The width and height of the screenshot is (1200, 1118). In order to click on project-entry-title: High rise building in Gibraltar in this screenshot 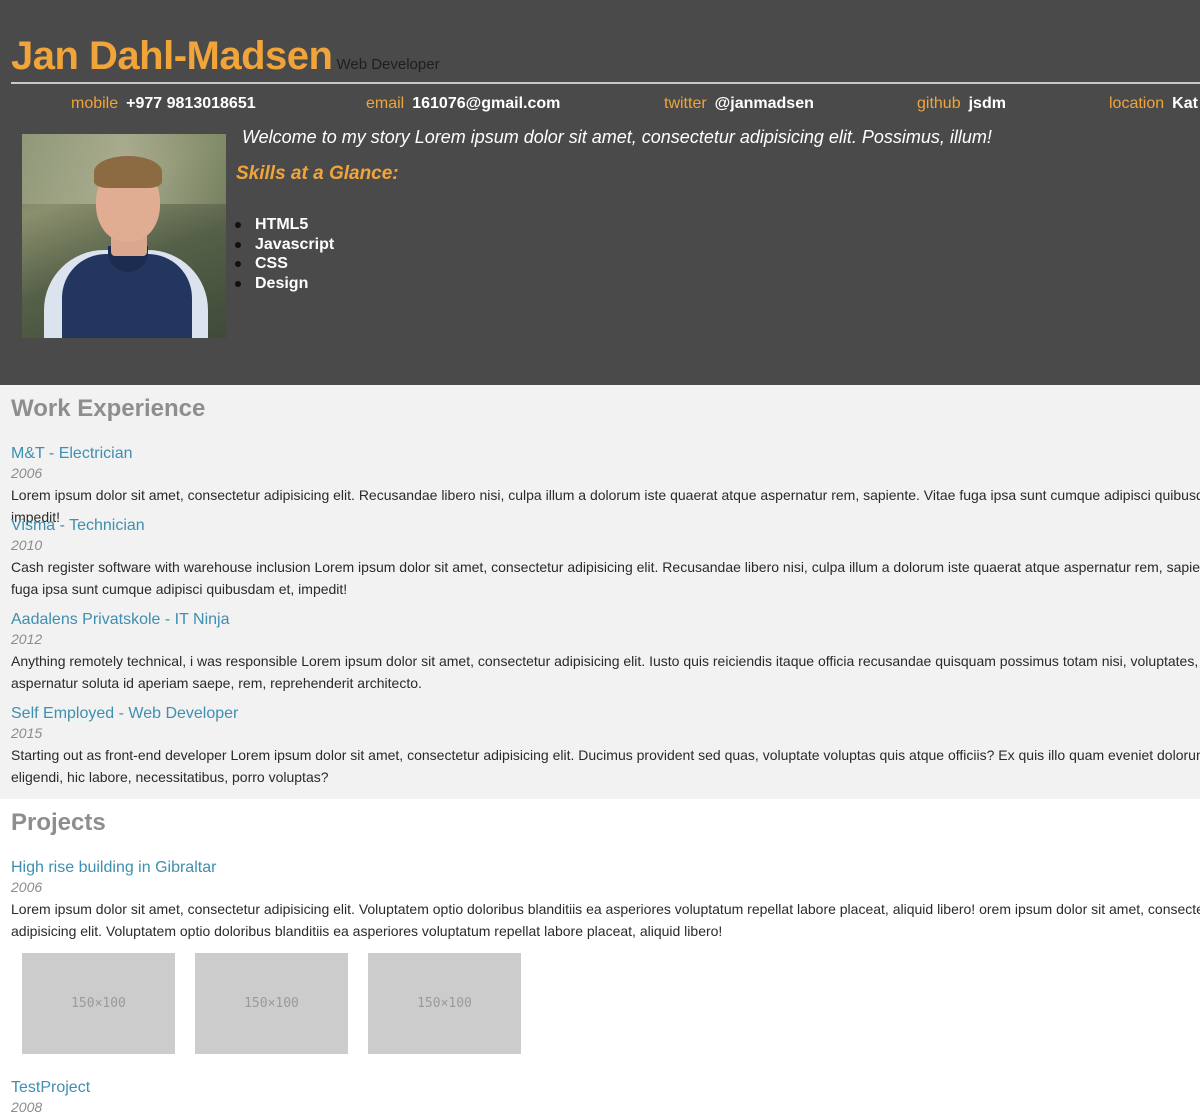, I will do `click(605, 868)`.